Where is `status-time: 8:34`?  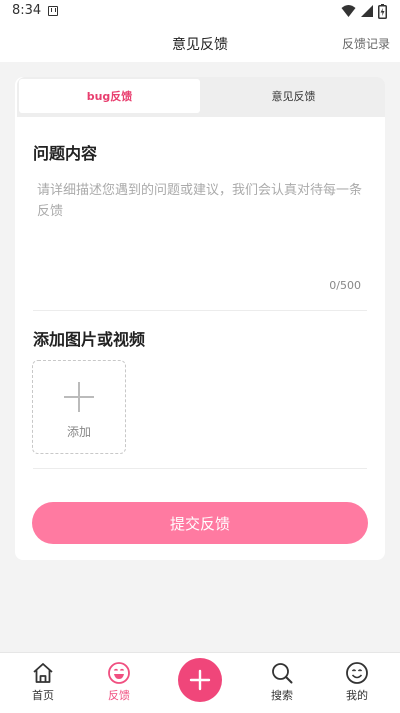 status-time: 8:34 is located at coordinates (27, 10).